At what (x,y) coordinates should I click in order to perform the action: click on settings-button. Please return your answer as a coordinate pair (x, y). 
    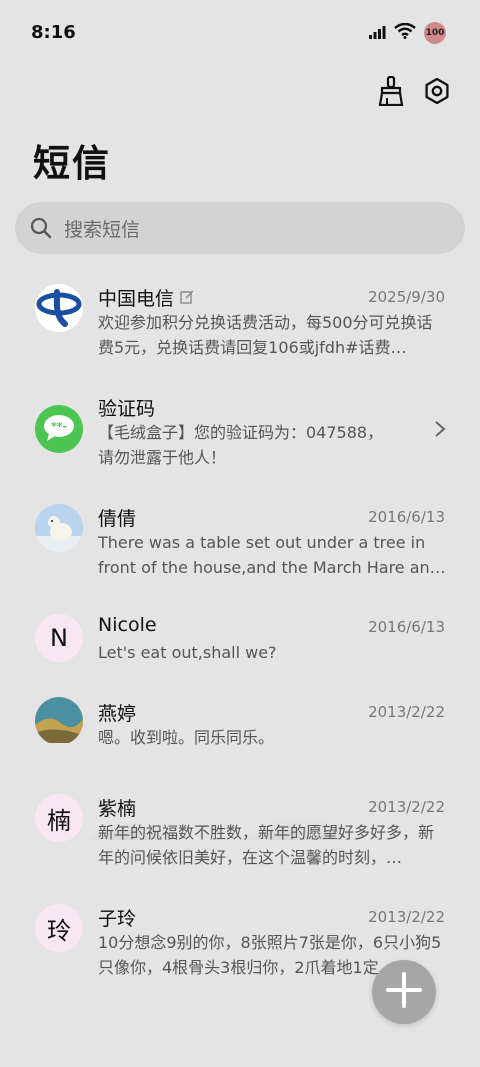
    Looking at the image, I should click on (437, 93).